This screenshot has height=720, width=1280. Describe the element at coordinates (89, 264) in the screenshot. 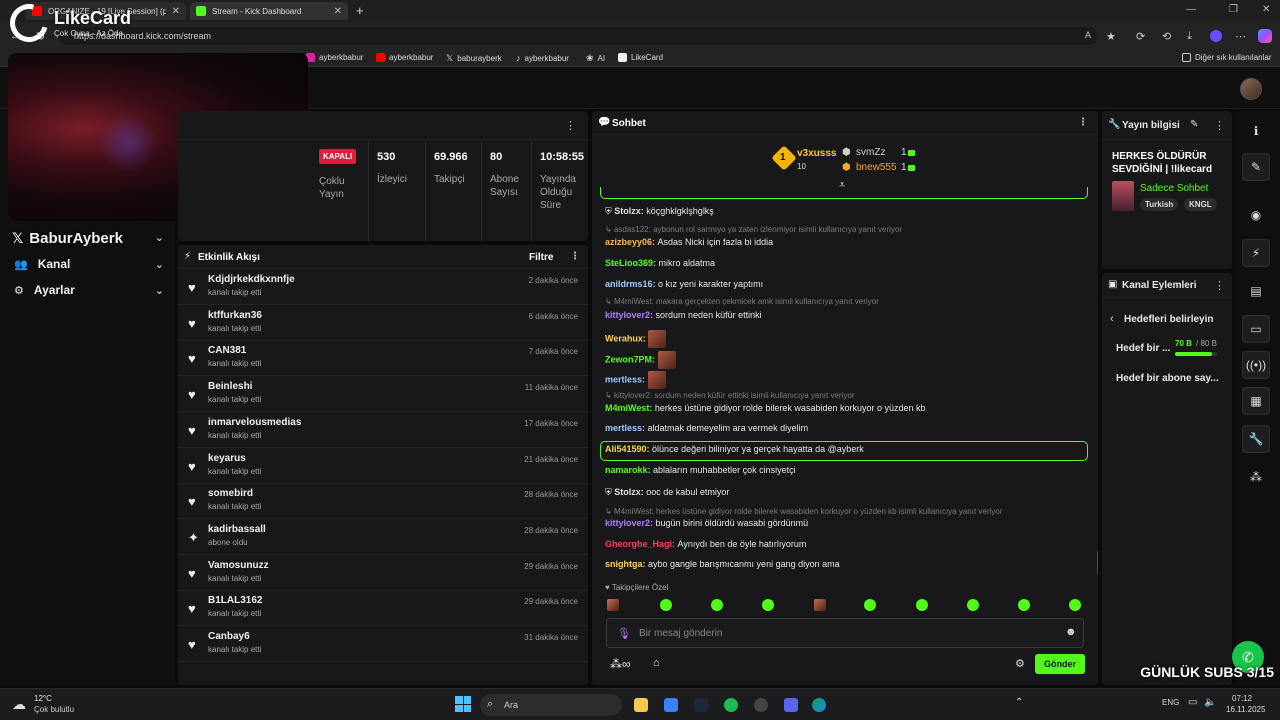

I see `sidebar-item-kanal: 👥 Kanal ⌄` at that location.